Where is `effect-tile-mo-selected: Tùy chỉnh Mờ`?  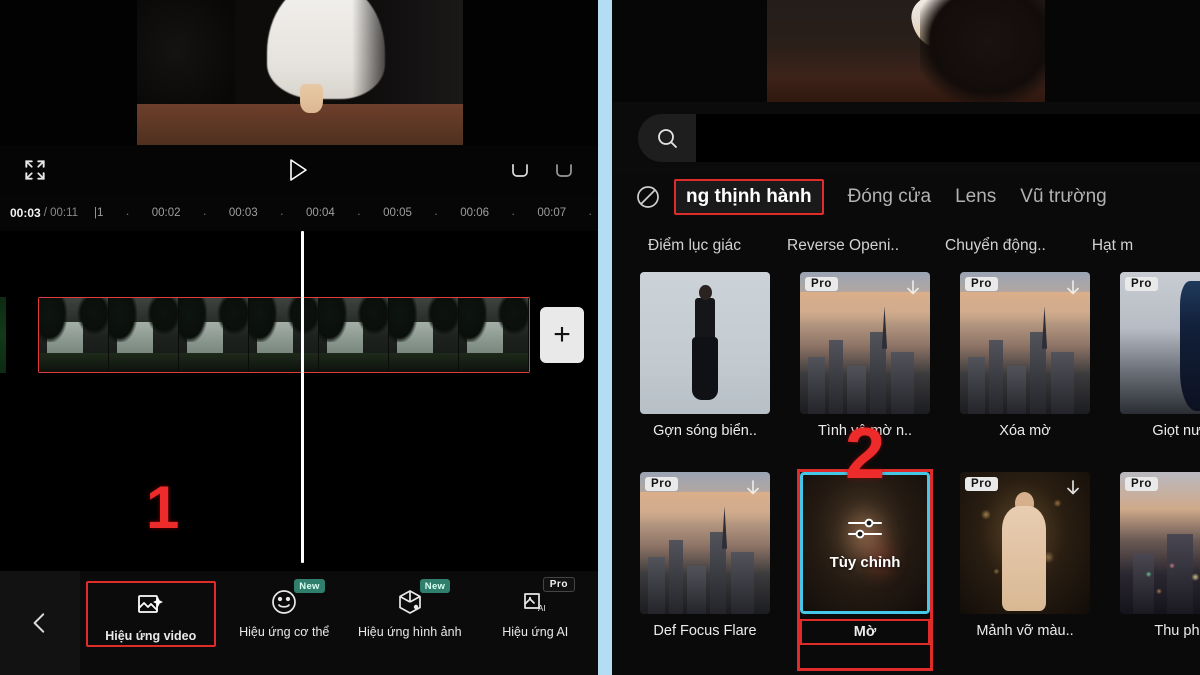
effect-tile-mo-selected: Tùy chỉnh Mờ is located at coordinates (865, 570).